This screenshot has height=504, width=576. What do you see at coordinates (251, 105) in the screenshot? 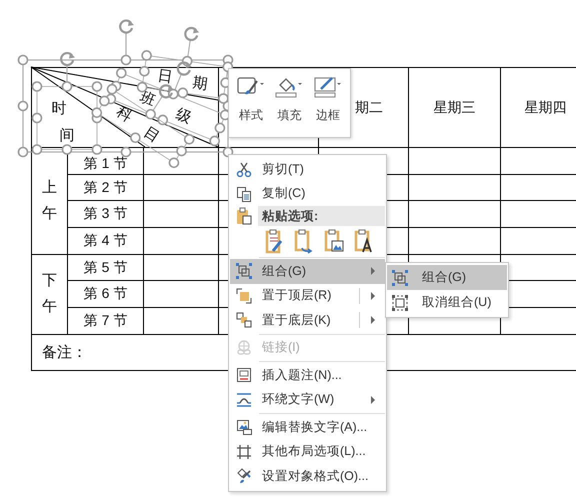
I see `toolbar-button: 样式` at bounding box center [251, 105].